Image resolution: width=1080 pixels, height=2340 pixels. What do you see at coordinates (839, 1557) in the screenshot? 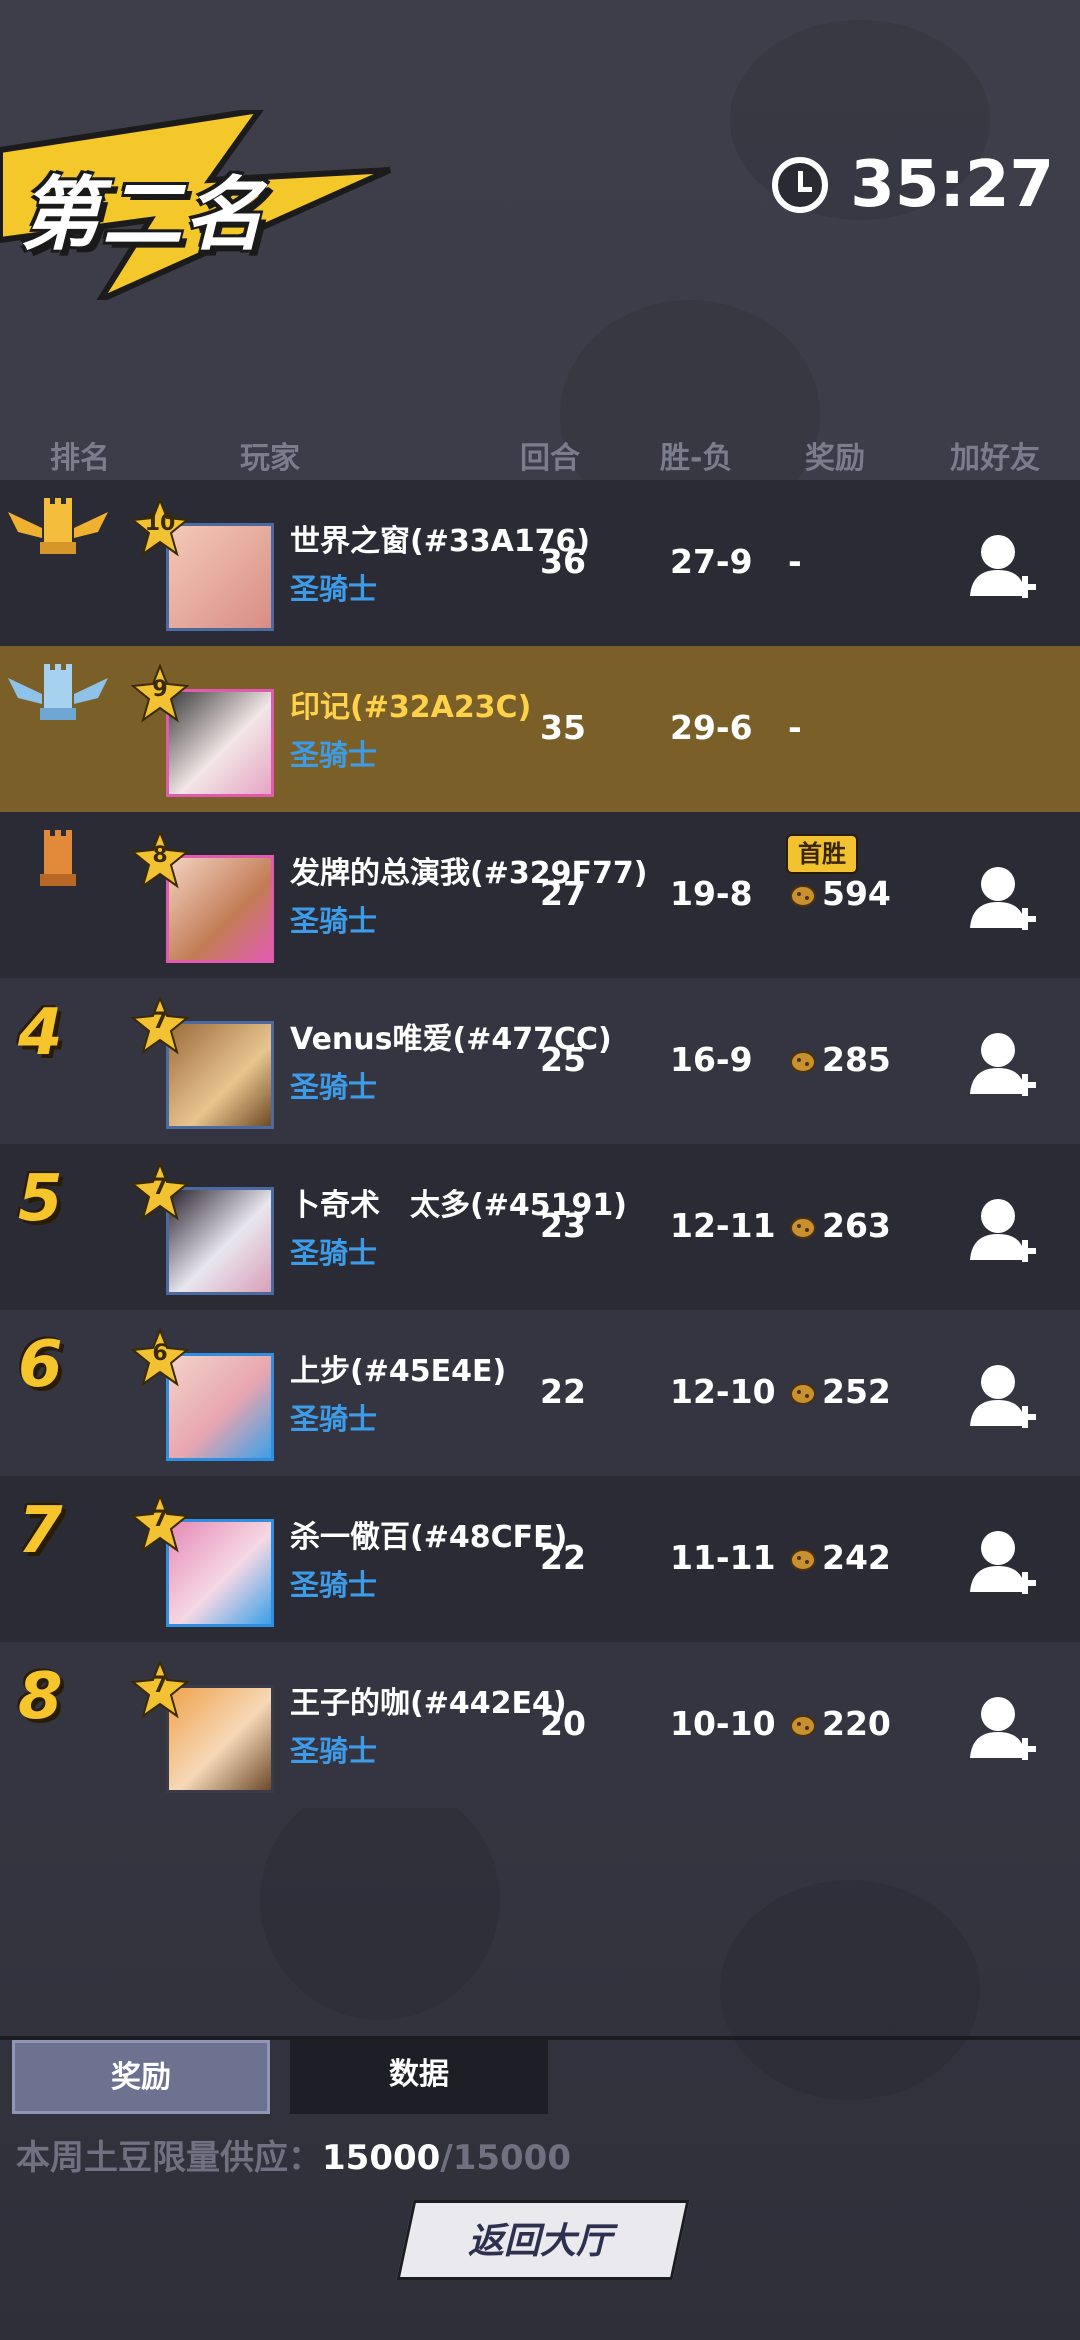
I see `reward-value: 242` at bounding box center [839, 1557].